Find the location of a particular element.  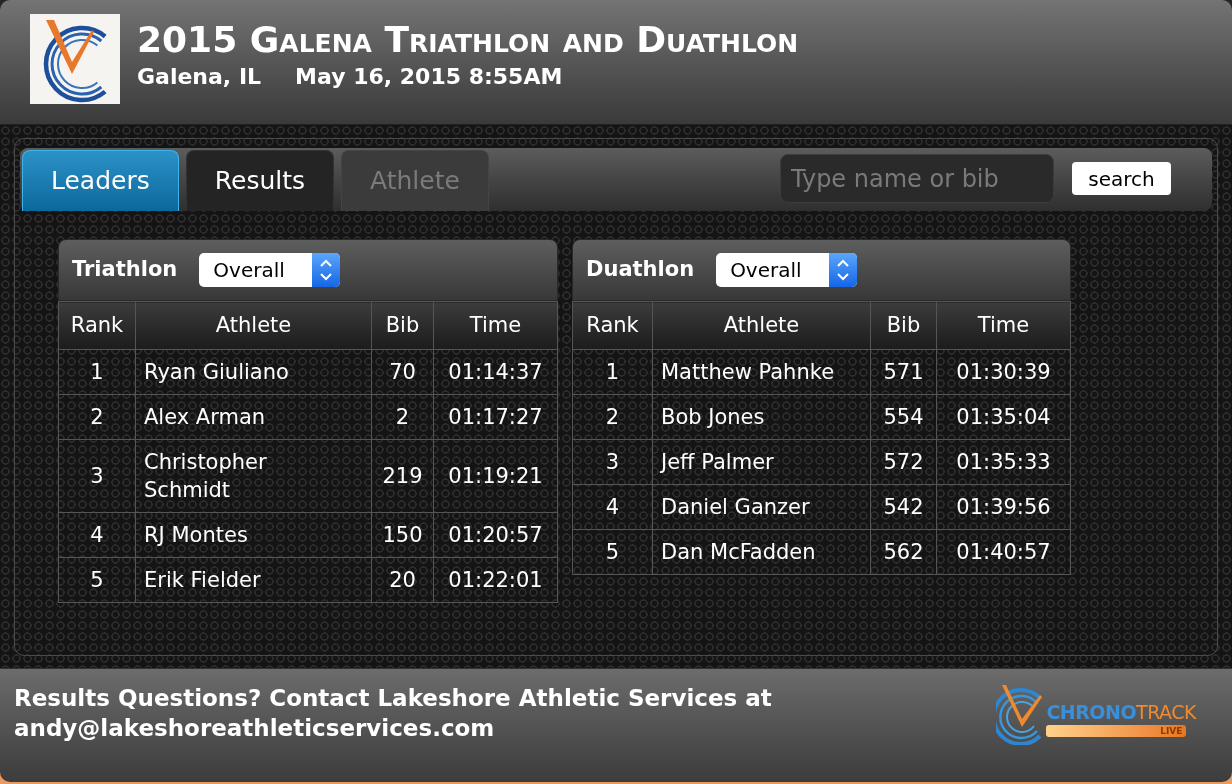

table-cell: 01:30:39 is located at coordinates (1003, 372).